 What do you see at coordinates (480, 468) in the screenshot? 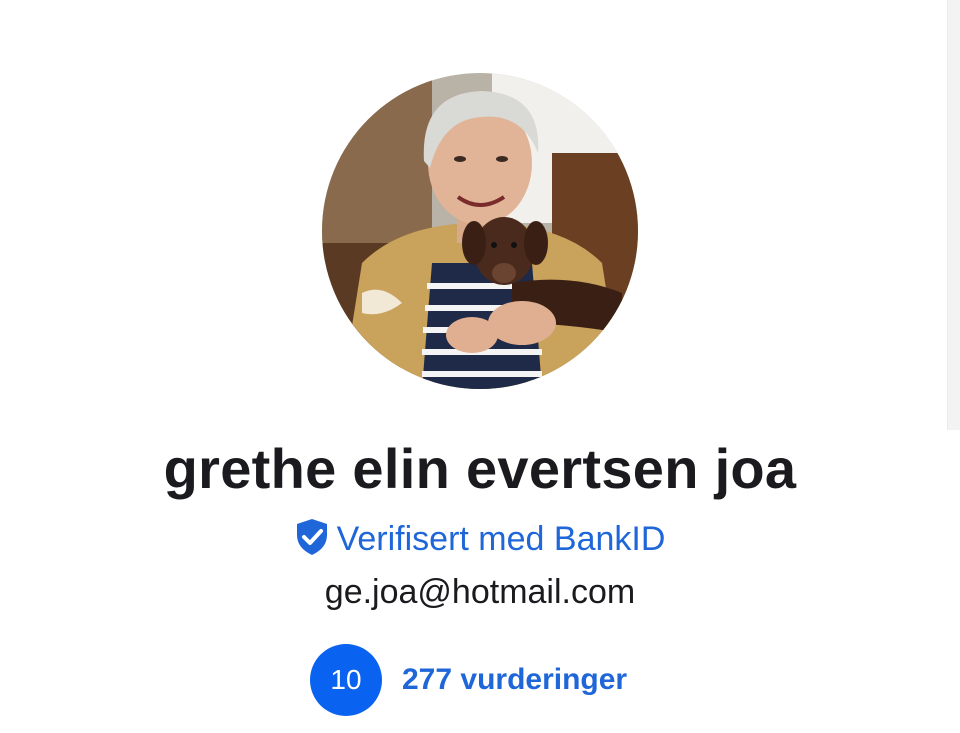
I see `profile-name: grethe elin evertsen joa` at bounding box center [480, 468].